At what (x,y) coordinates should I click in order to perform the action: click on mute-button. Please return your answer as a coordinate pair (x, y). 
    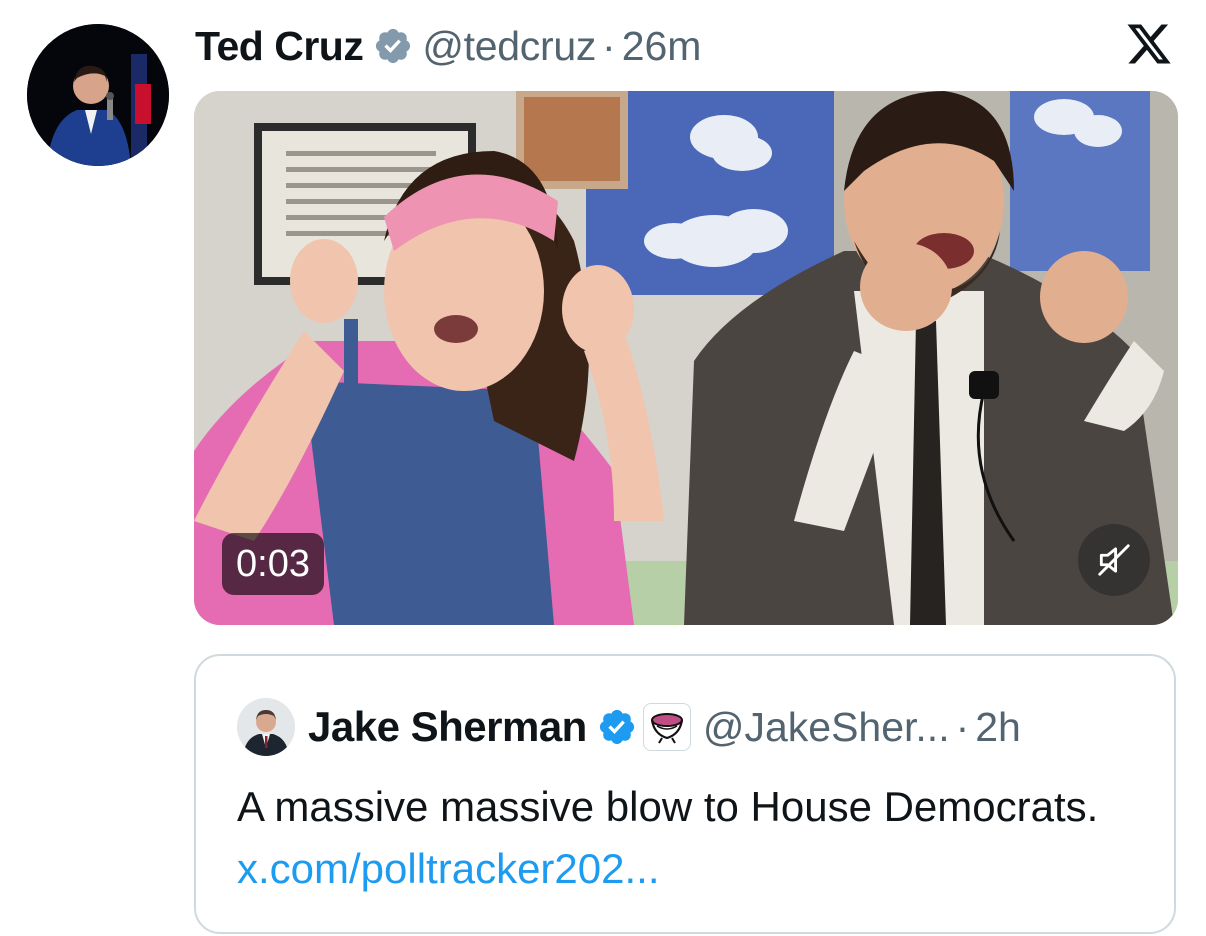
    Looking at the image, I should click on (1114, 560).